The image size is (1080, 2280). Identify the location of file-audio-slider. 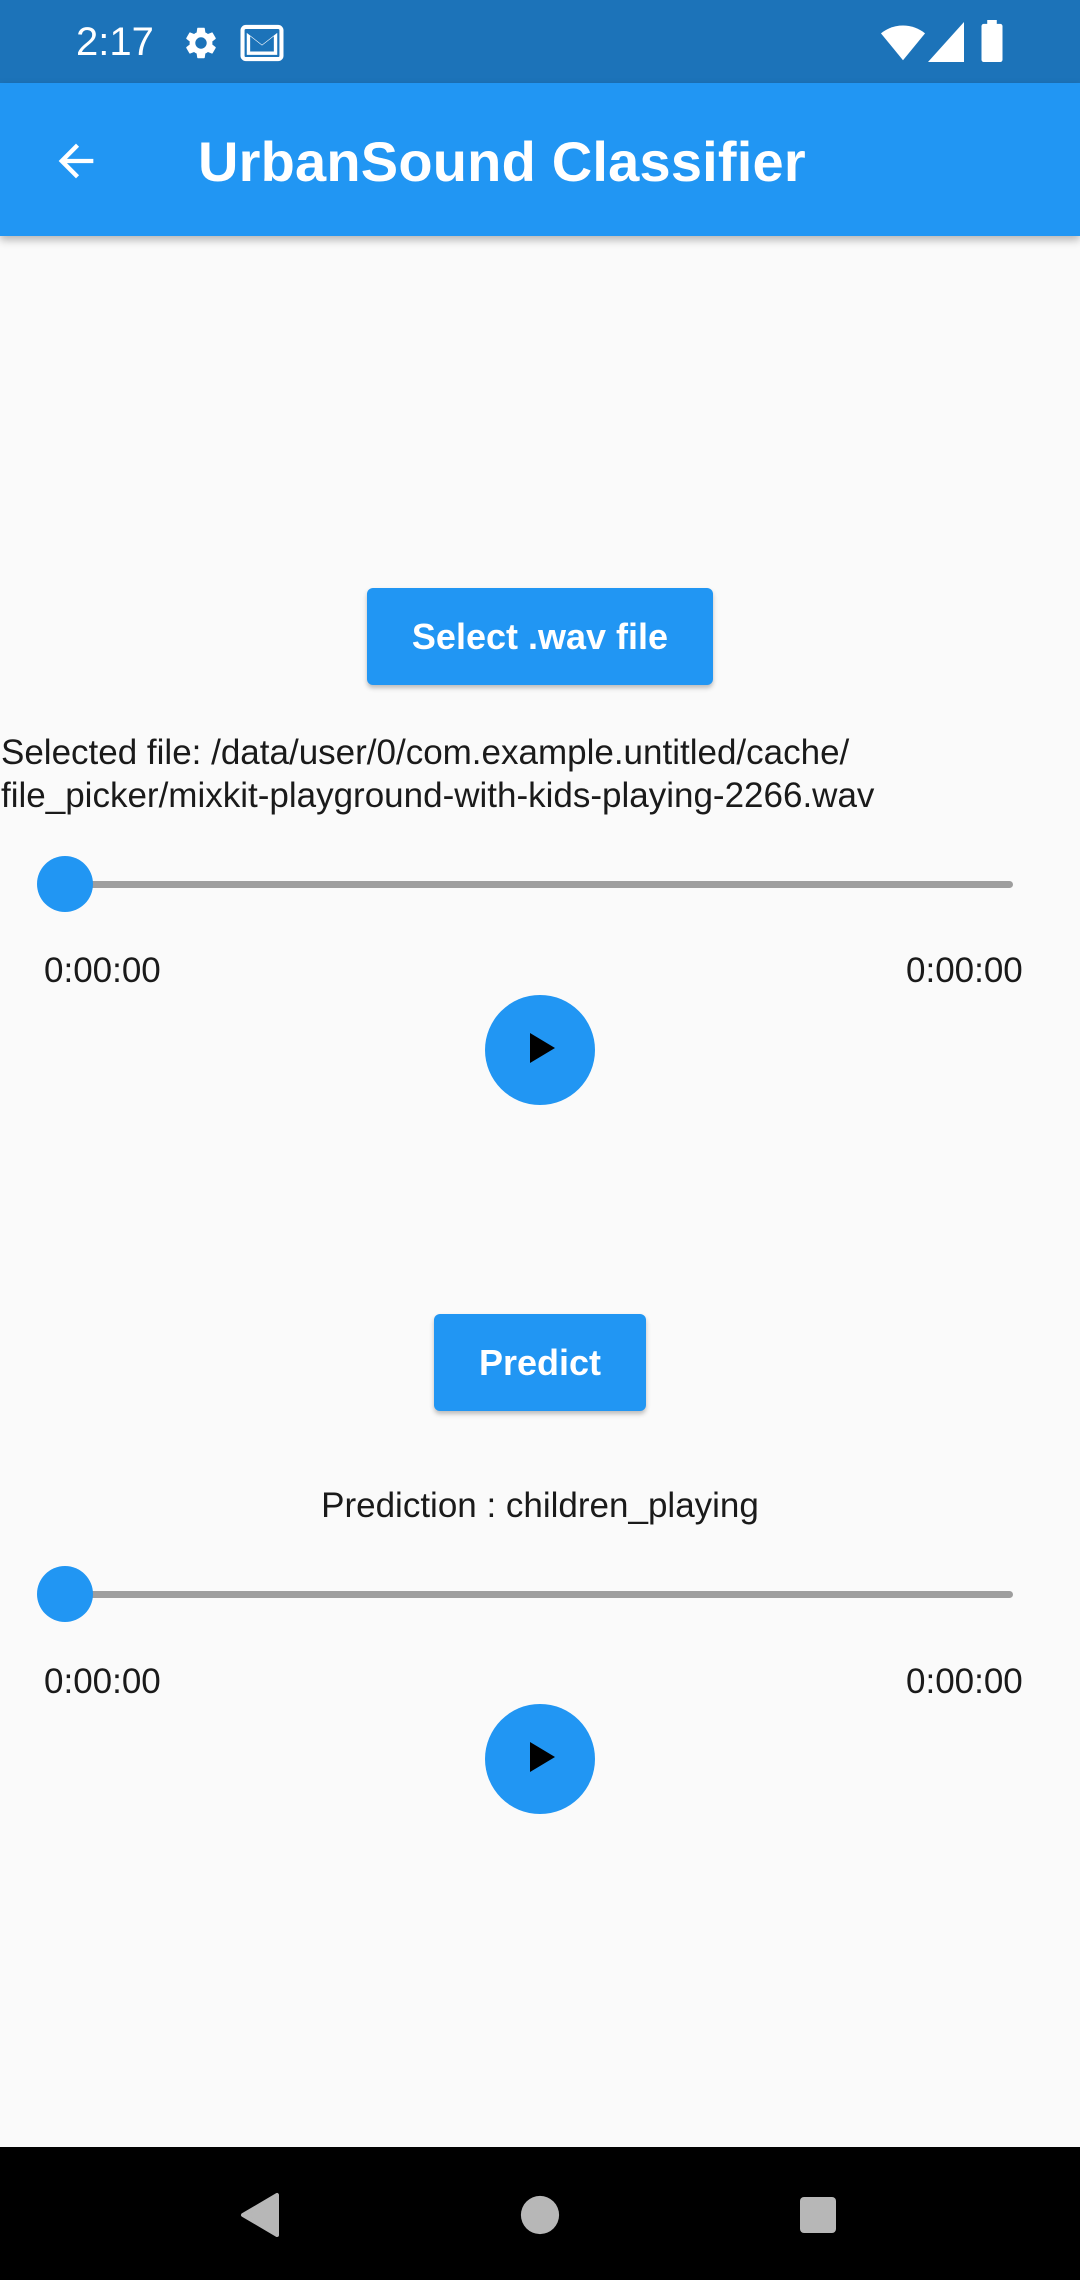
(536, 884).